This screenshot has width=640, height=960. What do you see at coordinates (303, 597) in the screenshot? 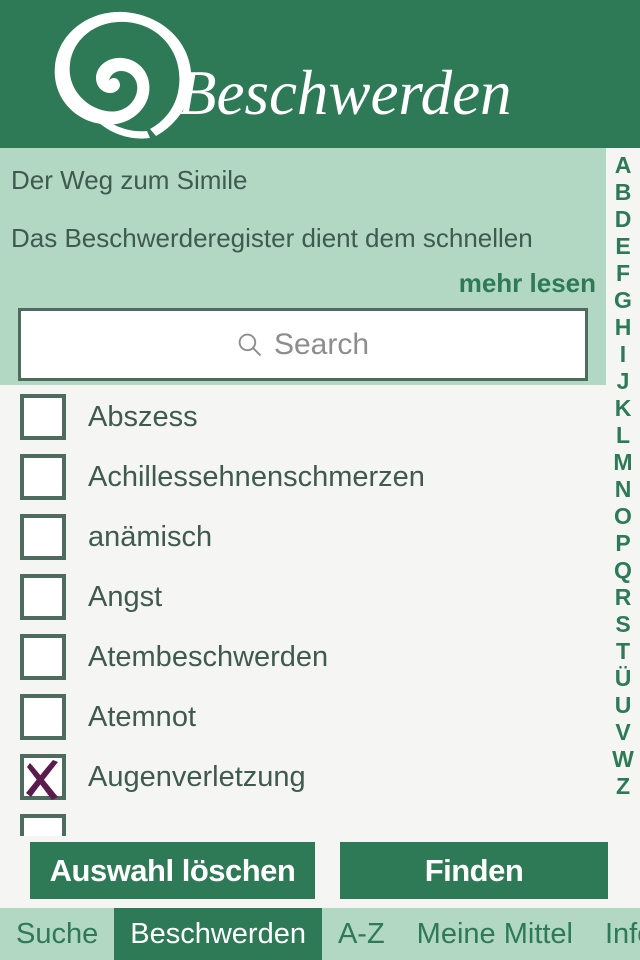
I see `list-item: Angst` at bounding box center [303, 597].